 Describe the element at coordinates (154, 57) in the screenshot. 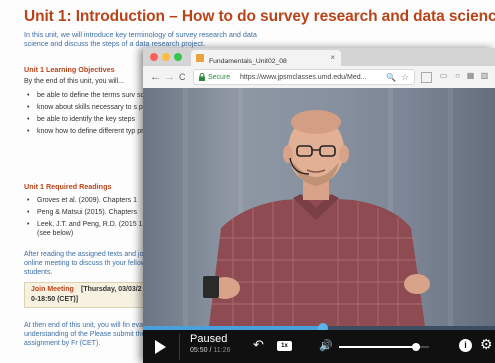

I see `close-window-button` at that location.